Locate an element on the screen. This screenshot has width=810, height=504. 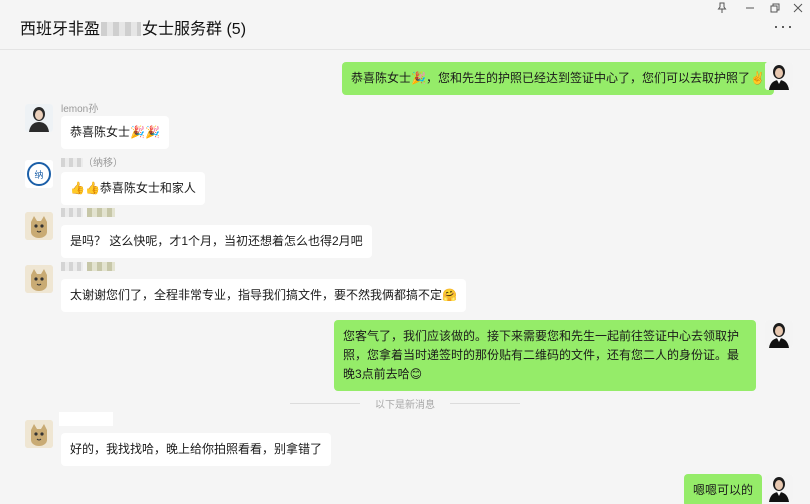
message-text: 恭喜陈女士🎉🎉 is located at coordinates (115, 132).